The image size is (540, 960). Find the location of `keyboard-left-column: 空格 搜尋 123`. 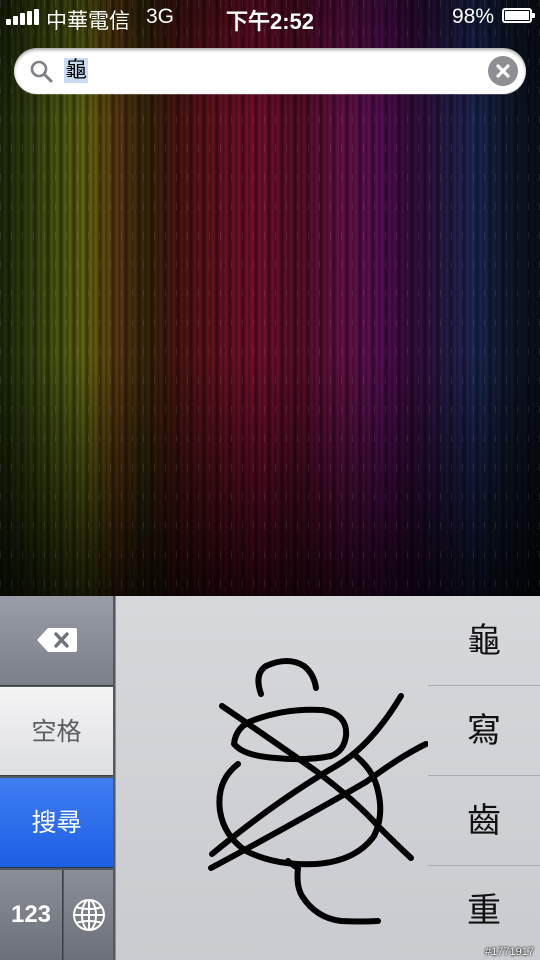

keyboard-left-column: 空格 搜尋 123 is located at coordinates (57, 778).